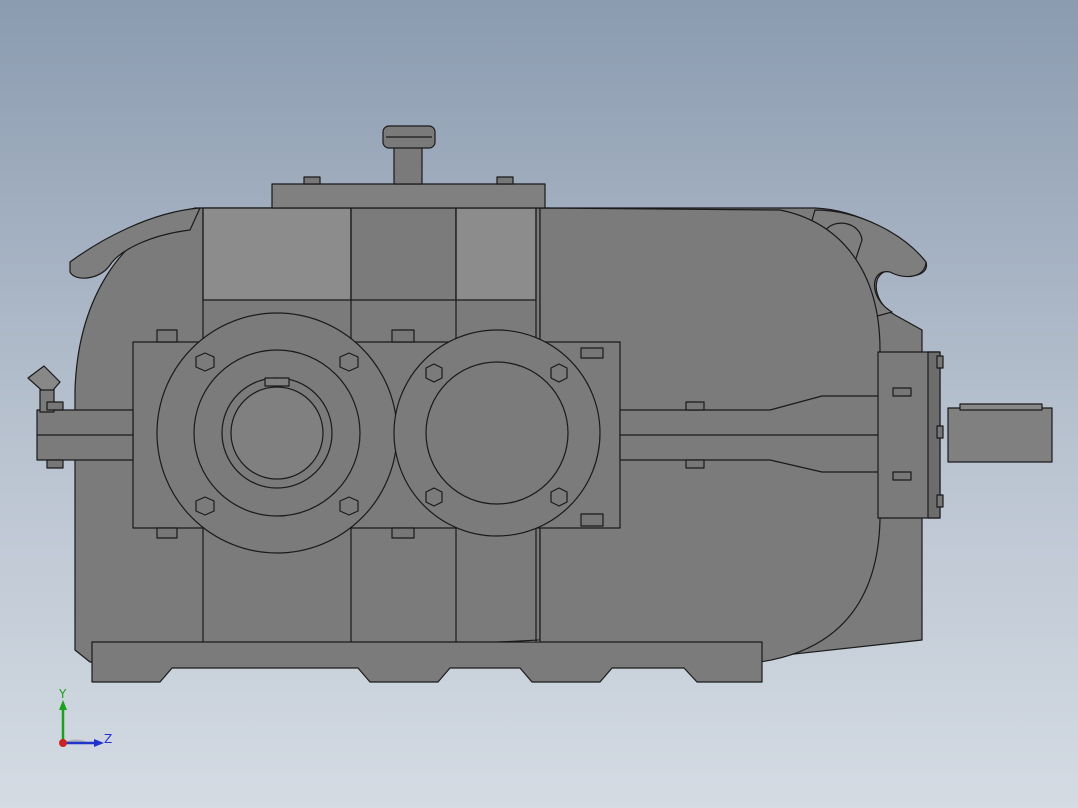 This screenshot has width=1078, height=808. I want to click on base-plate, so click(427, 662).